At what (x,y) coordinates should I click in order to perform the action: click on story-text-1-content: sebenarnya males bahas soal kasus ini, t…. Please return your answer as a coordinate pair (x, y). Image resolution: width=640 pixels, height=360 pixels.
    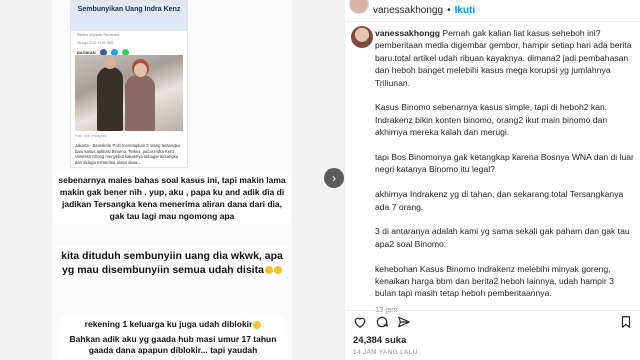
    Looking at the image, I should click on (172, 198).